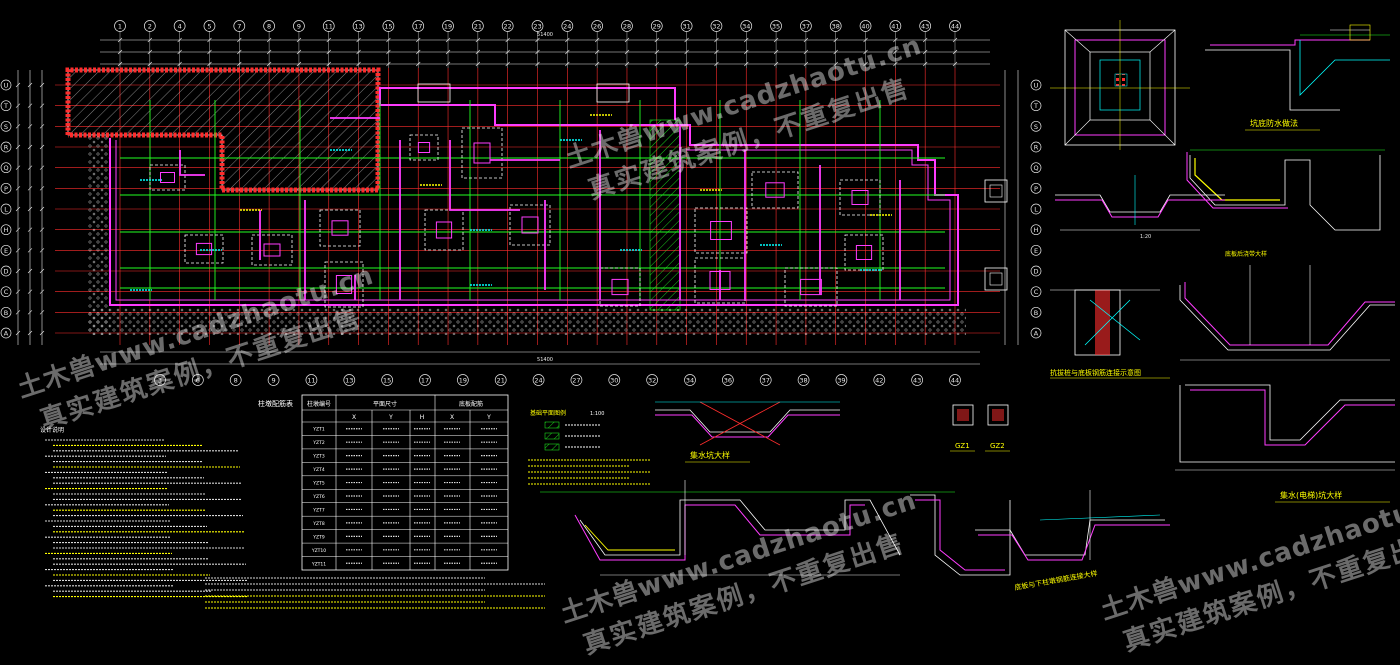 The image size is (1400, 665). I want to click on axis-label-left: H, so click(6, 230).